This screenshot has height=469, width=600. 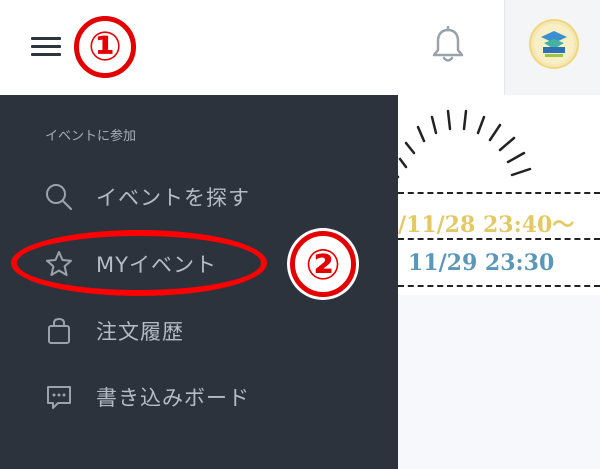 I want to click on content-panel, so click(x=499, y=382).